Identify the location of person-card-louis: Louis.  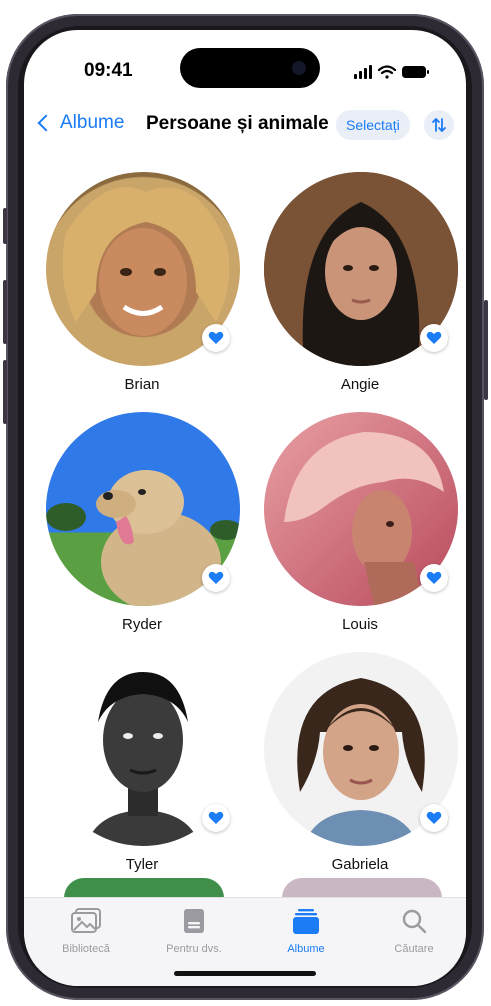
(360, 527).